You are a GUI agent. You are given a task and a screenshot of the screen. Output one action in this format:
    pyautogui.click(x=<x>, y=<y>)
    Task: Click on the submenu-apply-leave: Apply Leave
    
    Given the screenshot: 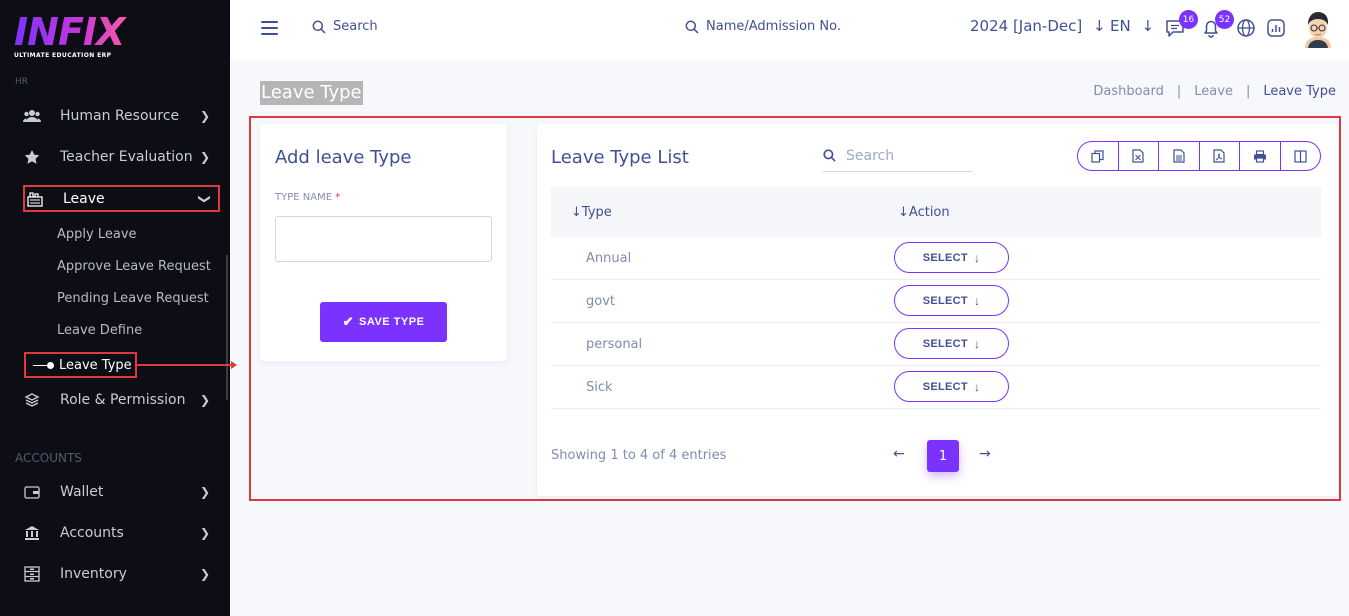 What is the action you would take?
    pyautogui.click(x=97, y=234)
    